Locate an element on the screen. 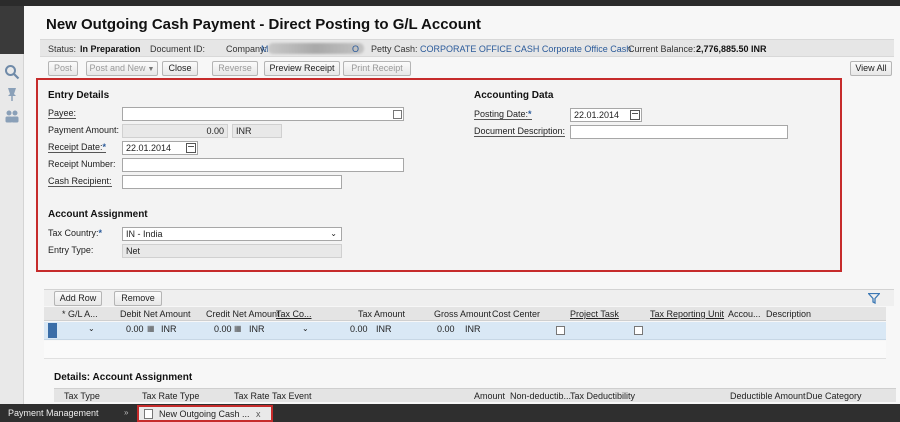  balance-value: 2,776,885.50 is located at coordinates (722, 49).